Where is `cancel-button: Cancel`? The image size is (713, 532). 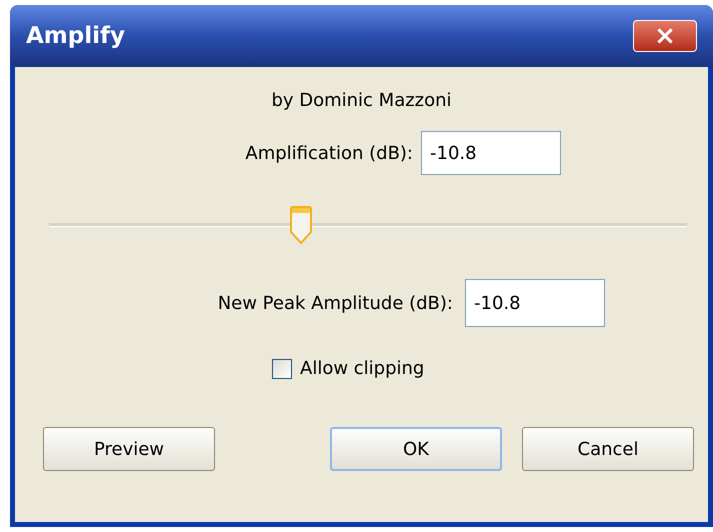 cancel-button: Cancel is located at coordinates (608, 449).